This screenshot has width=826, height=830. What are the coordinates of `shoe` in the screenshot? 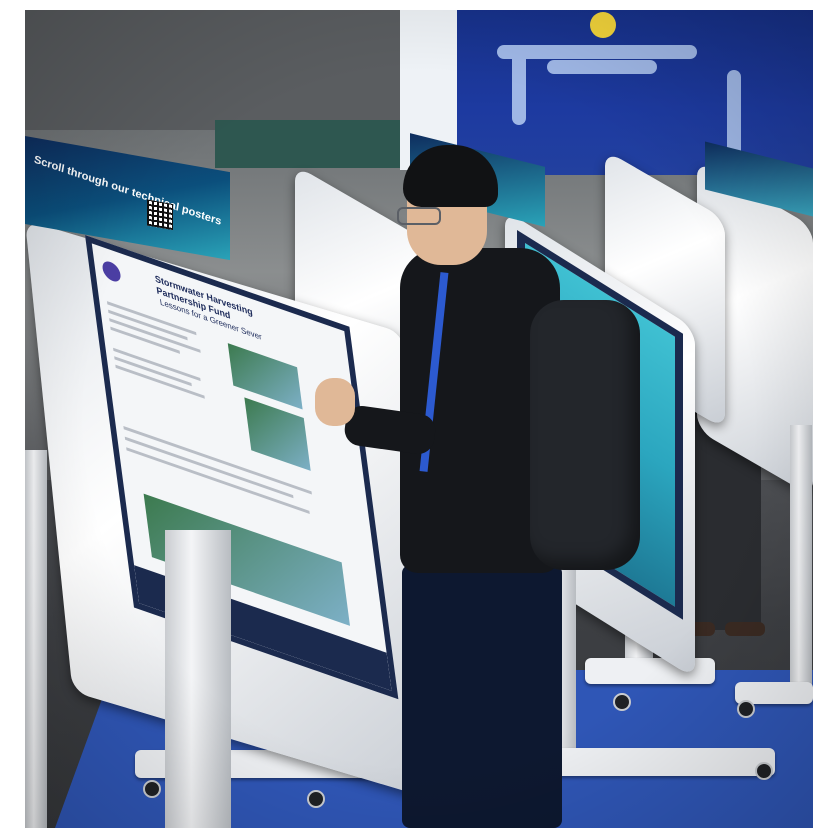 It's located at (745, 629).